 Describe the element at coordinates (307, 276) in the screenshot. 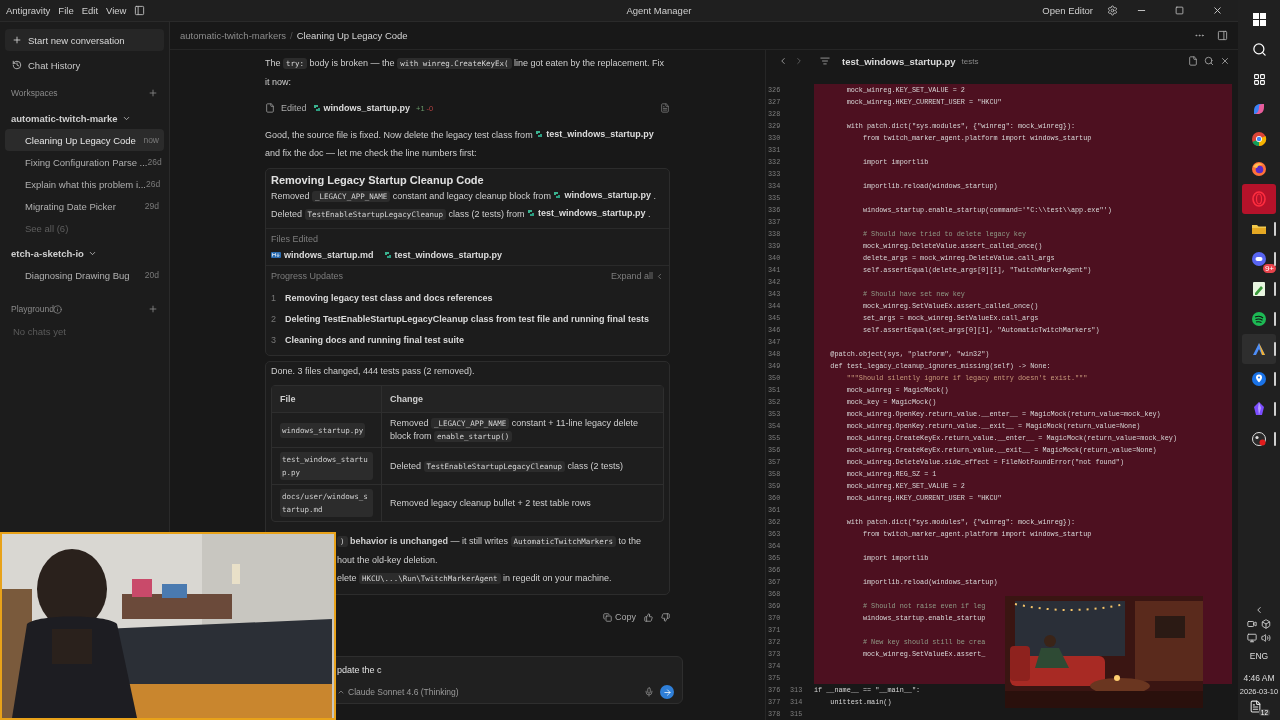

I see `section-label: Progress Updates` at that location.